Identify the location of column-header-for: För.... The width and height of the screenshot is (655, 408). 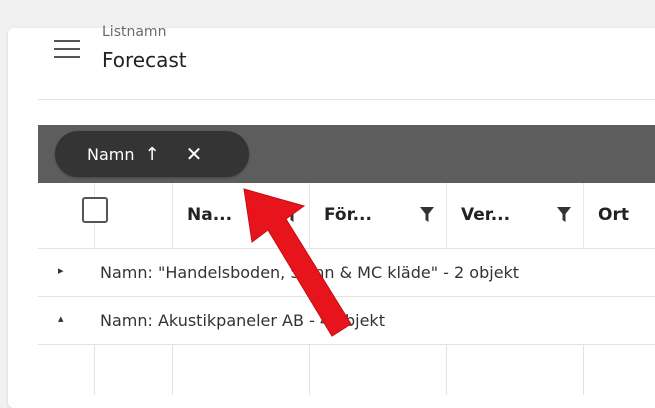
(378, 215).